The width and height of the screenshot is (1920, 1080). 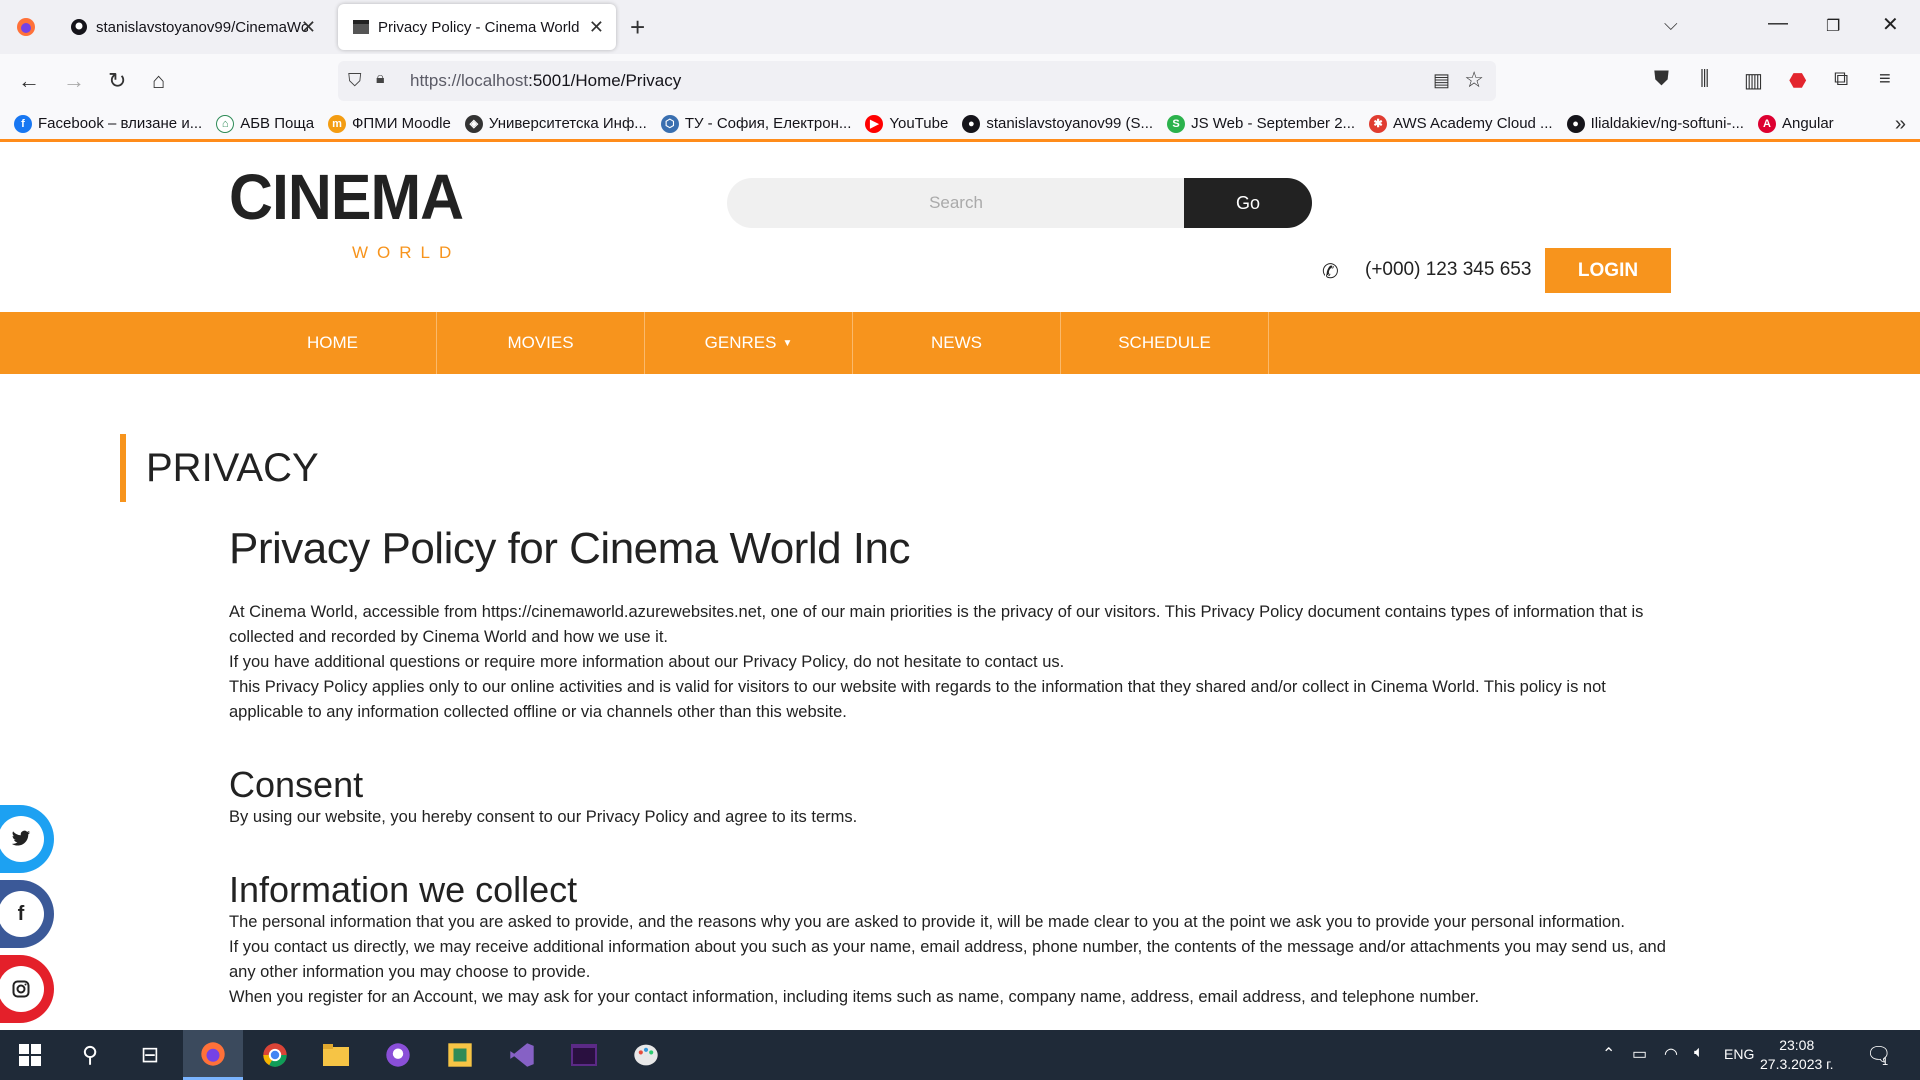 What do you see at coordinates (1671, 24) in the screenshot?
I see `chevron-down-icon: ⌵` at bounding box center [1671, 24].